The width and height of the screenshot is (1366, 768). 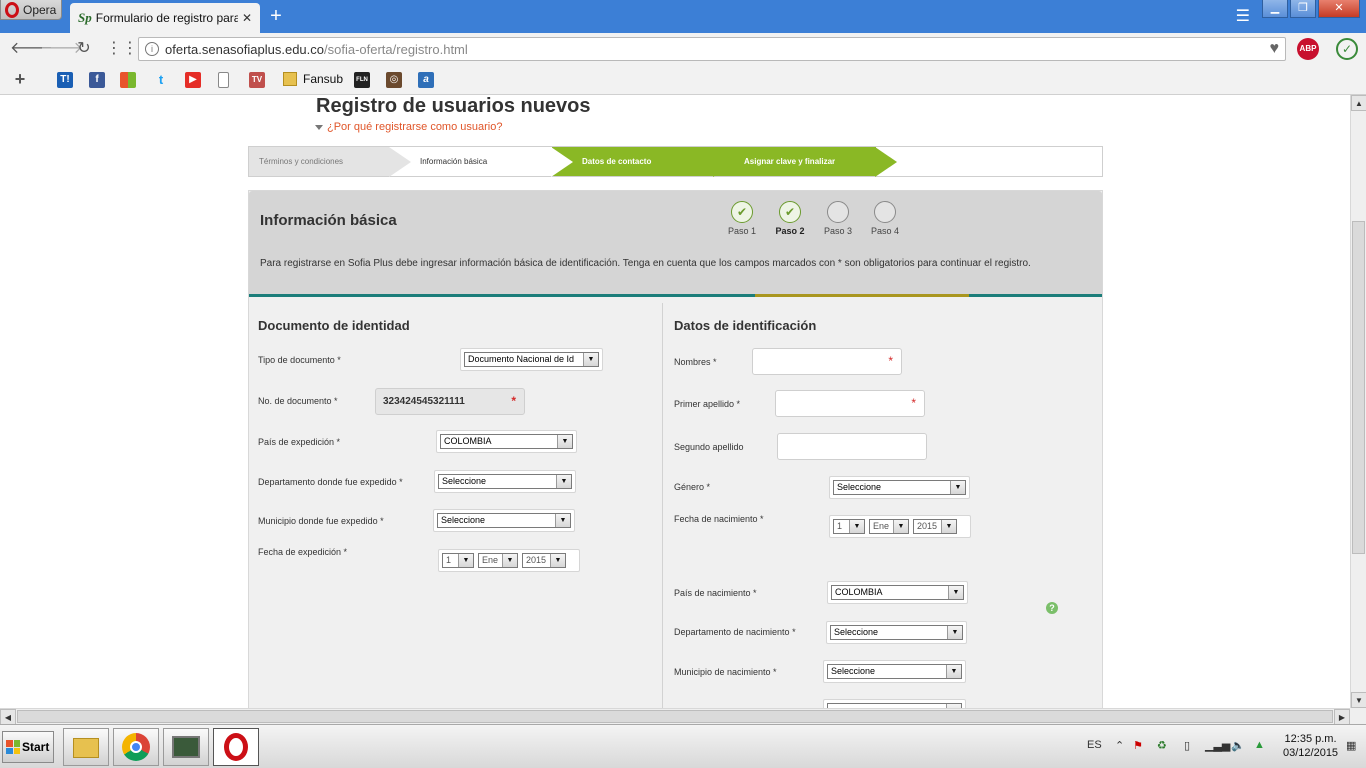 I want to click on system-clock: 12:35 p.m. 03/12/2015, so click(x=1310, y=746).